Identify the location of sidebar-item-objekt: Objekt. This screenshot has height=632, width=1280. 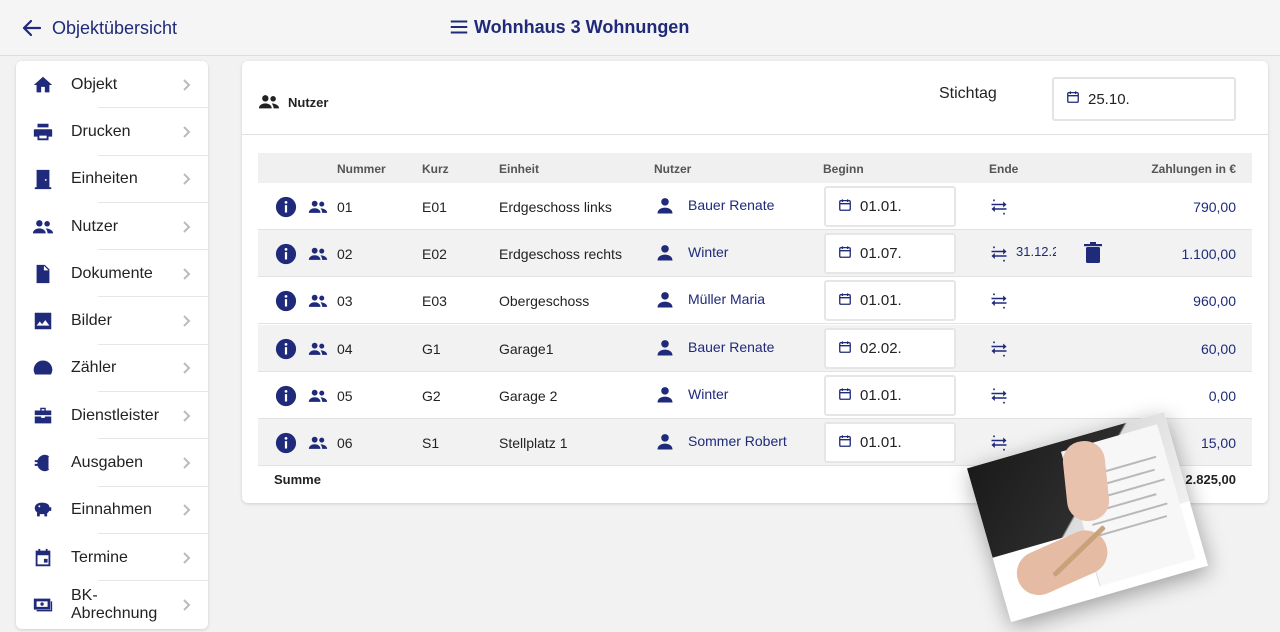
(112, 85).